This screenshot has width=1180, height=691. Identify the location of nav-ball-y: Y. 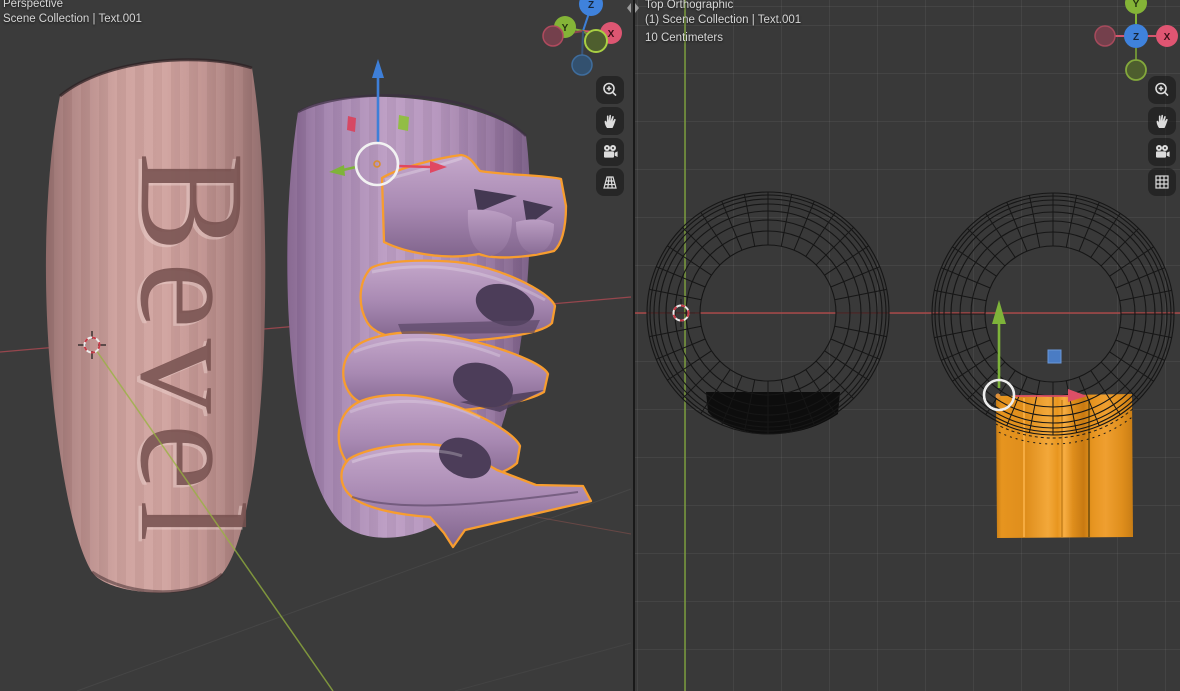
(1136, 7).